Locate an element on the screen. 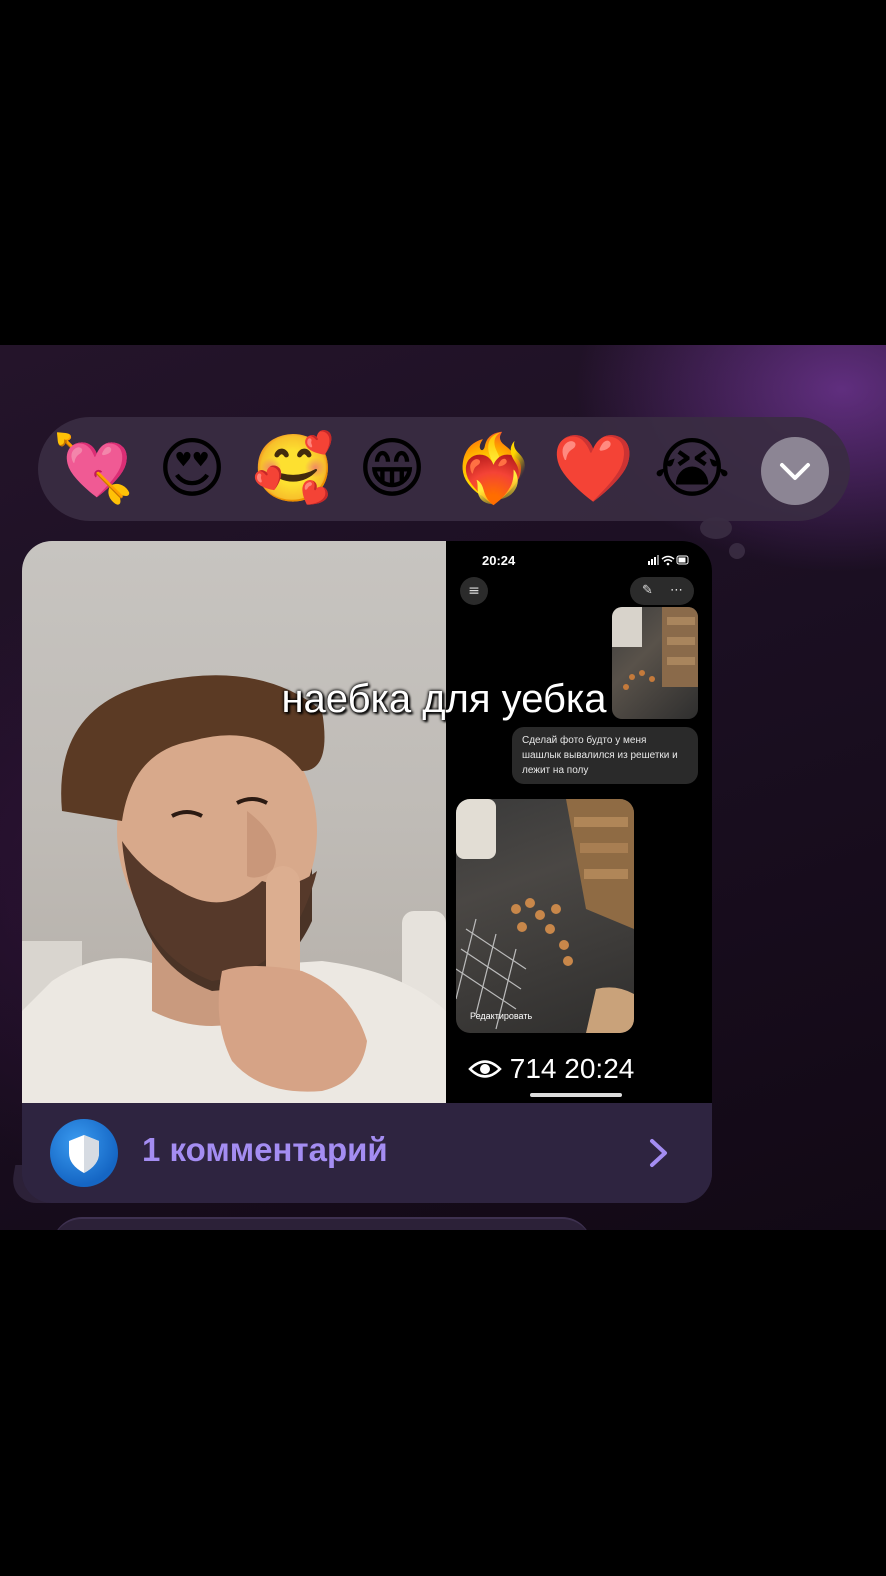 The image size is (886, 1576). next-message-bubble is located at coordinates (322, 1223).